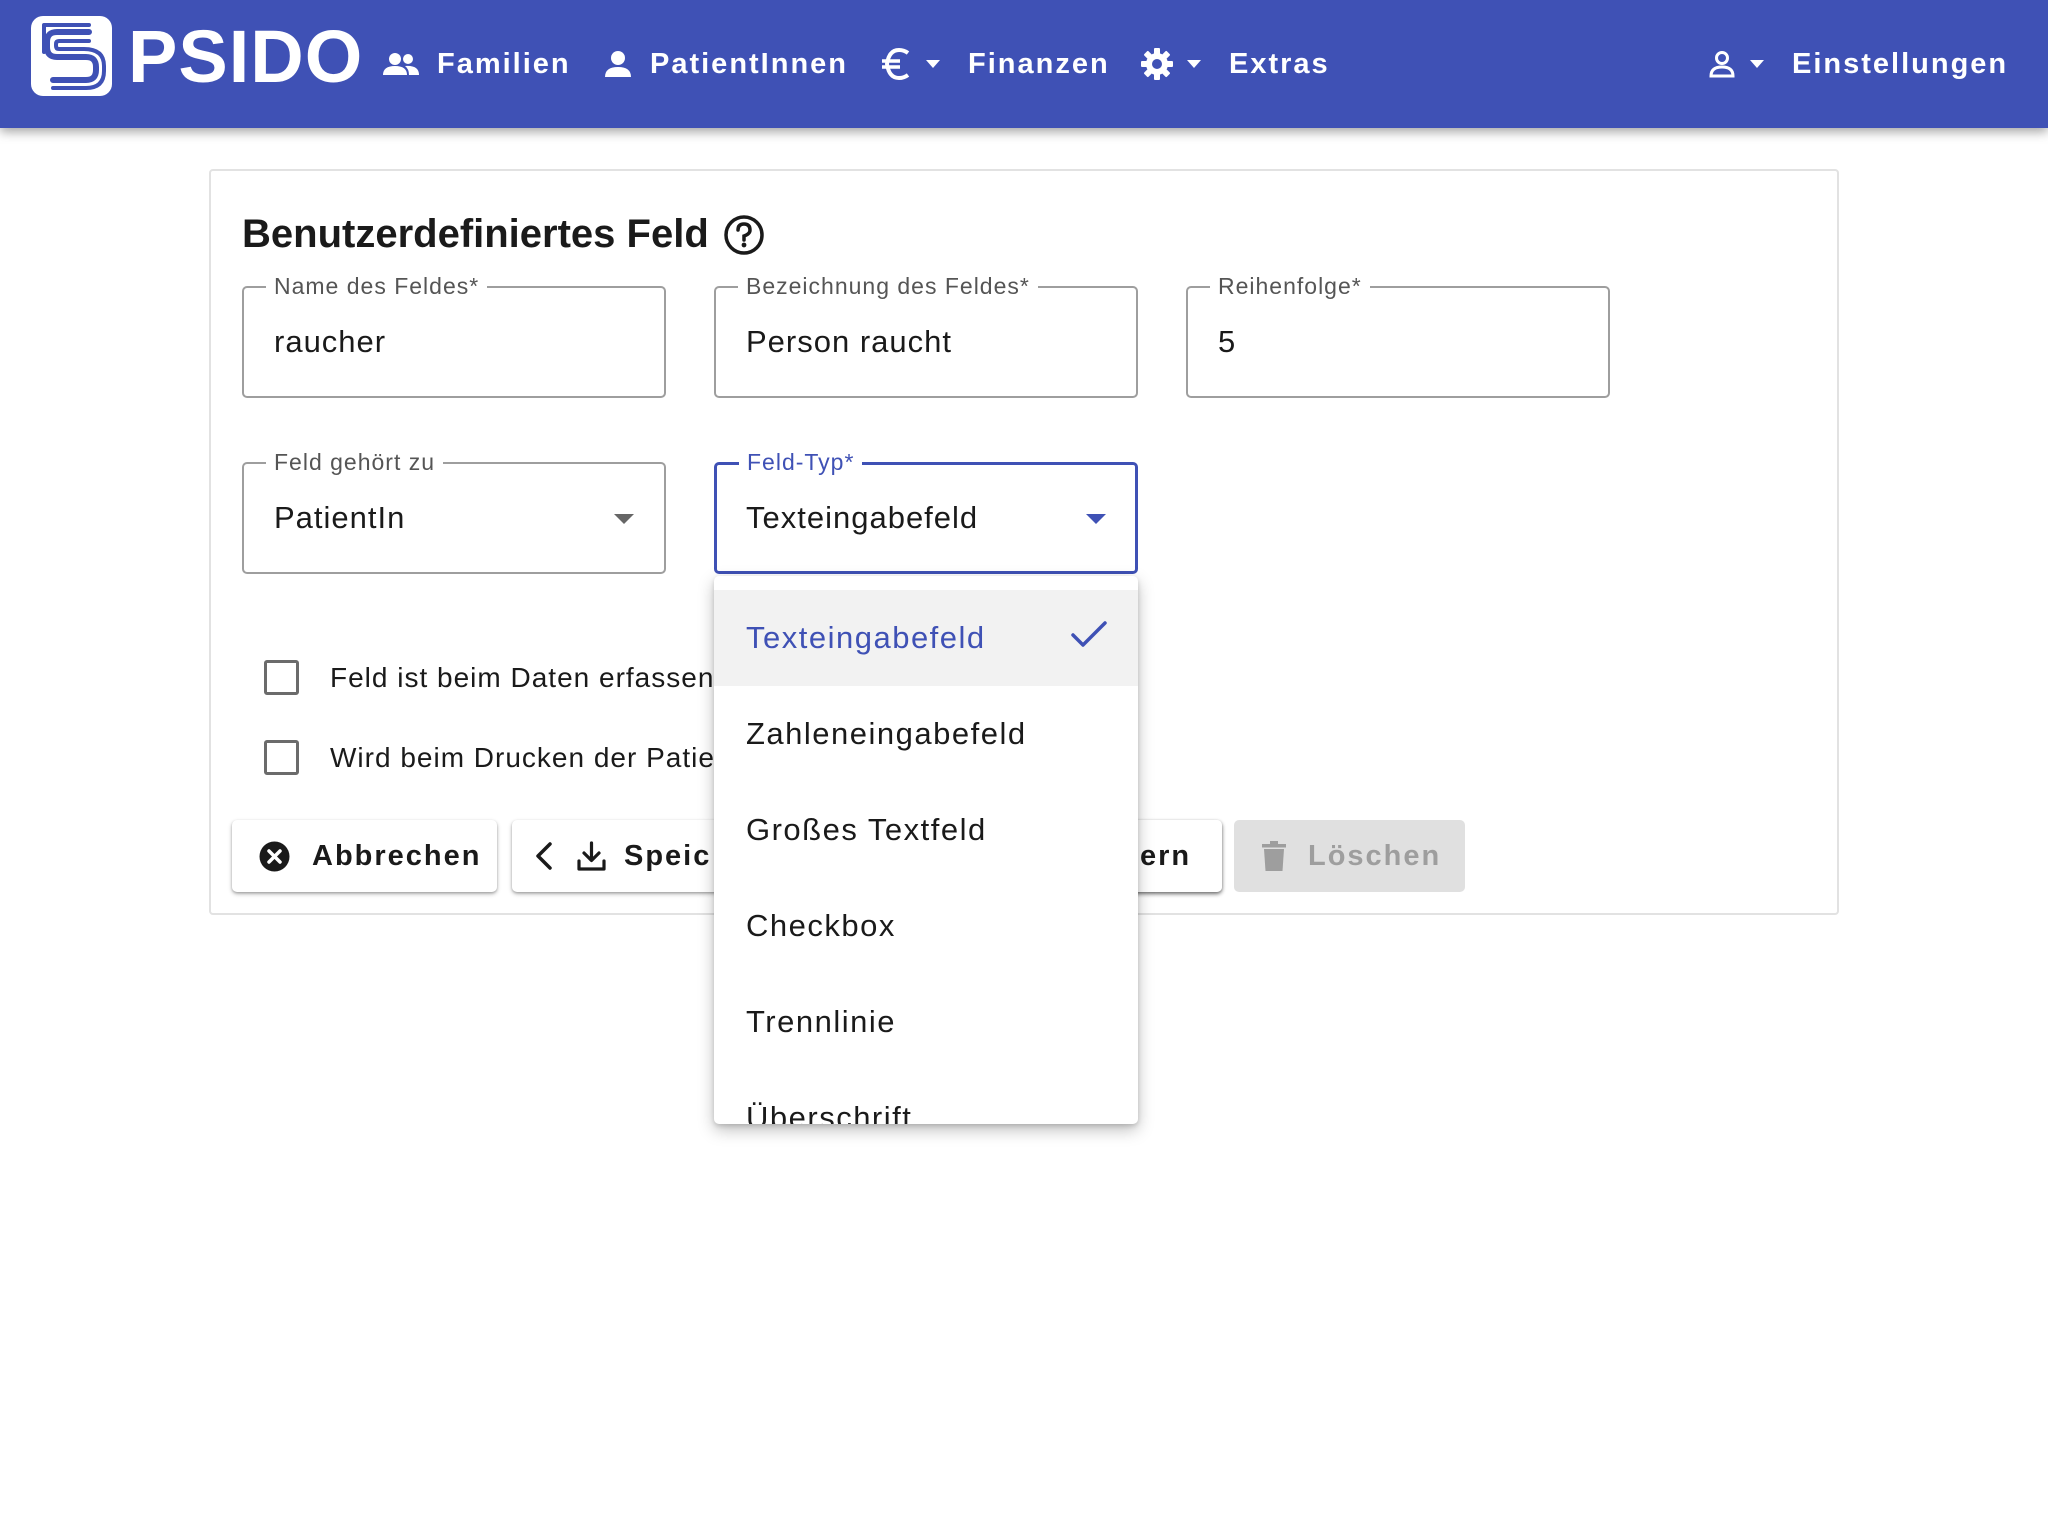 The height and width of the screenshot is (1536, 2048). What do you see at coordinates (1375, 855) in the screenshot?
I see `delete-button-label: Löschen` at bounding box center [1375, 855].